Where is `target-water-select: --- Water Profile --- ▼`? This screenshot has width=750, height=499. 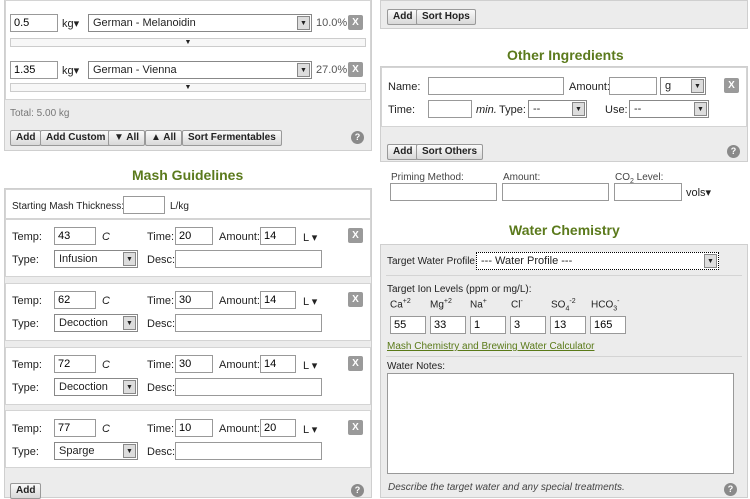
target-water-select: --- Water Profile --- ▼ is located at coordinates (597, 261).